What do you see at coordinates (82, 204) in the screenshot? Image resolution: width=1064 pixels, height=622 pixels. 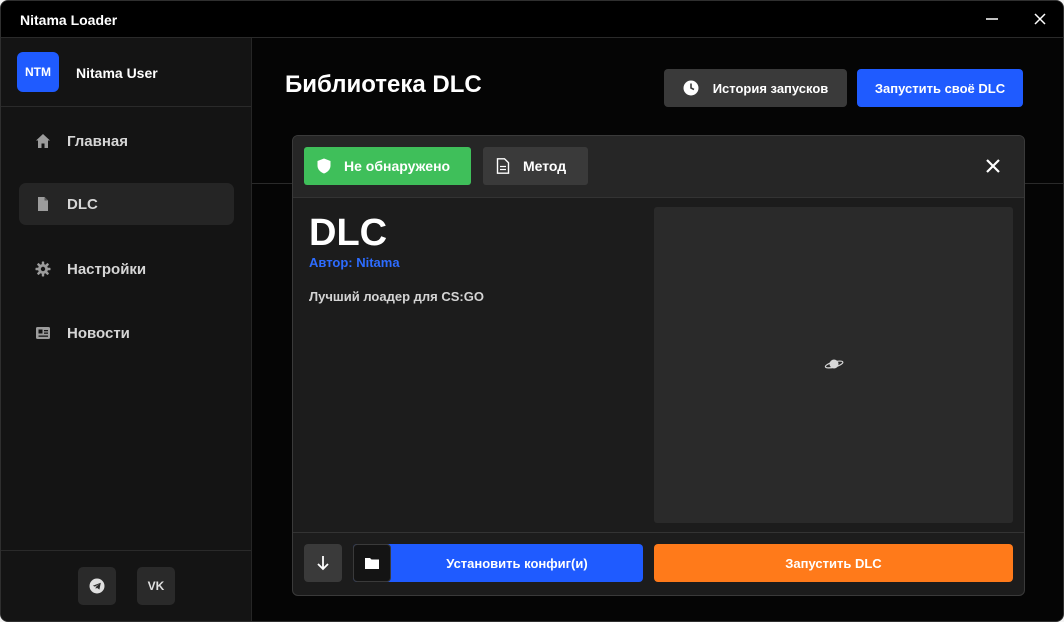 I see `sidebar-item-label: DLC` at bounding box center [82, 204].